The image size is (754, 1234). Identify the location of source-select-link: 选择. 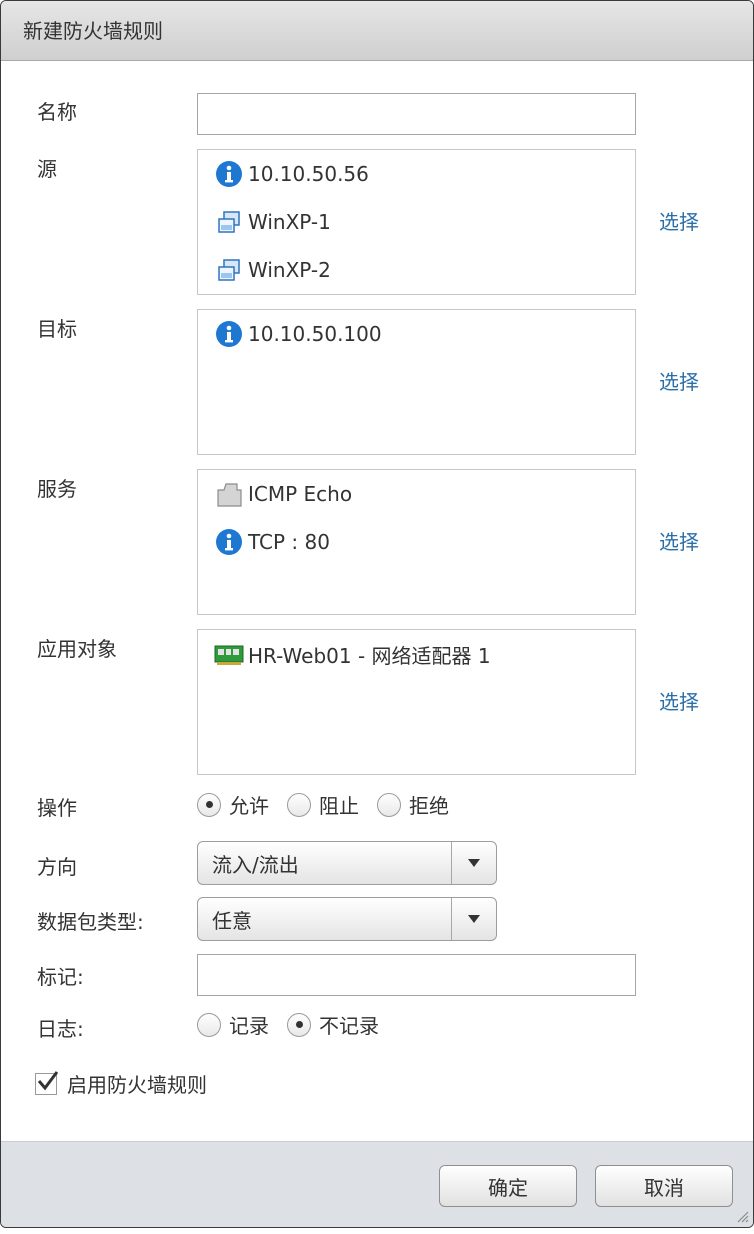
(679, 220).